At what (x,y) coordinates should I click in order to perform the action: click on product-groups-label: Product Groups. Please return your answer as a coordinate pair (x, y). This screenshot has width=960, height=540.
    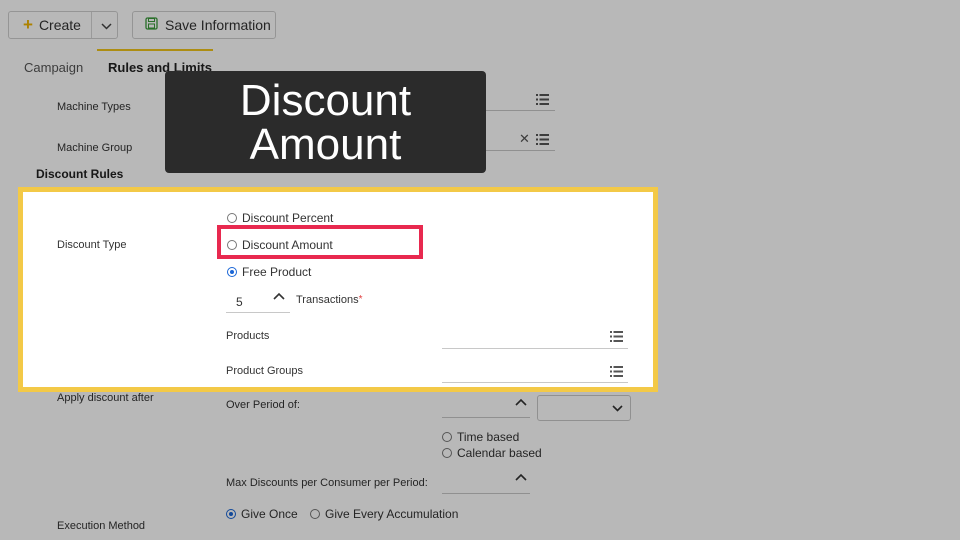
    Looking at the image, I should click on (265, 371).